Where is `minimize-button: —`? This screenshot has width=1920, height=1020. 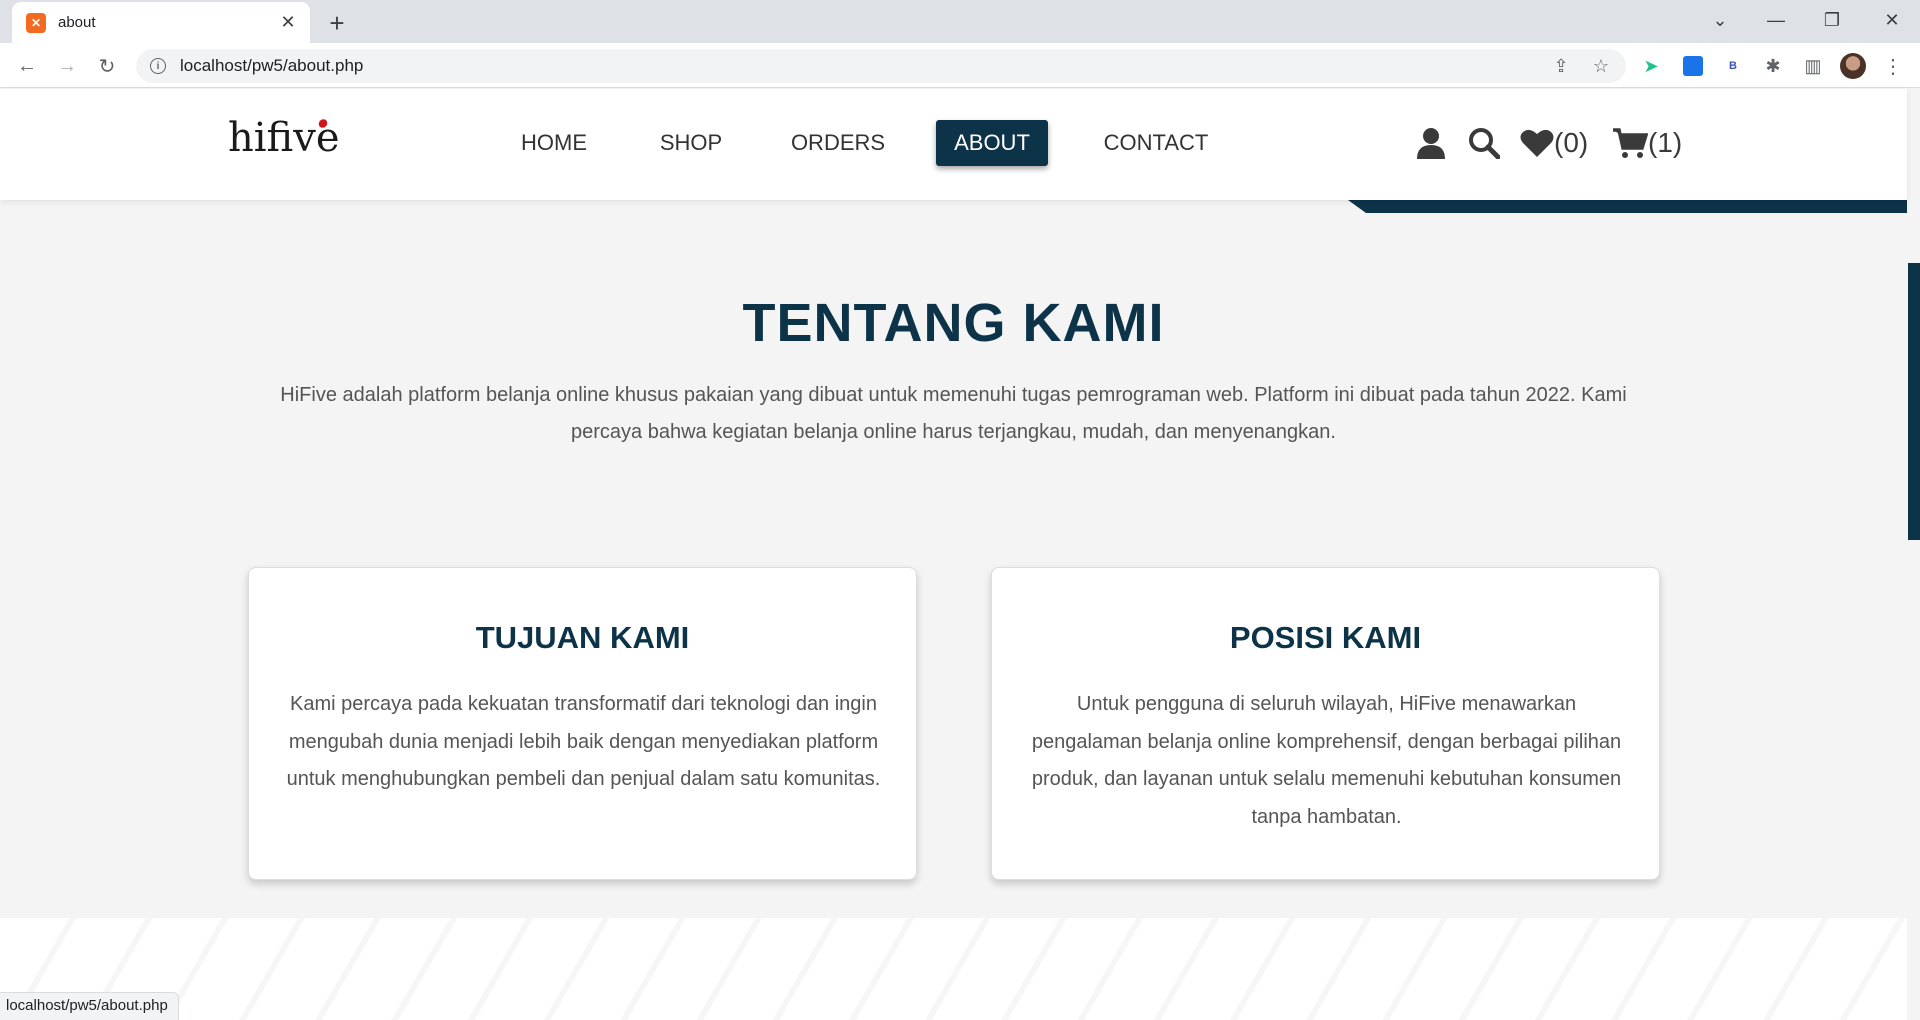
minimize-button: — is located at coordinates (1776, 20).